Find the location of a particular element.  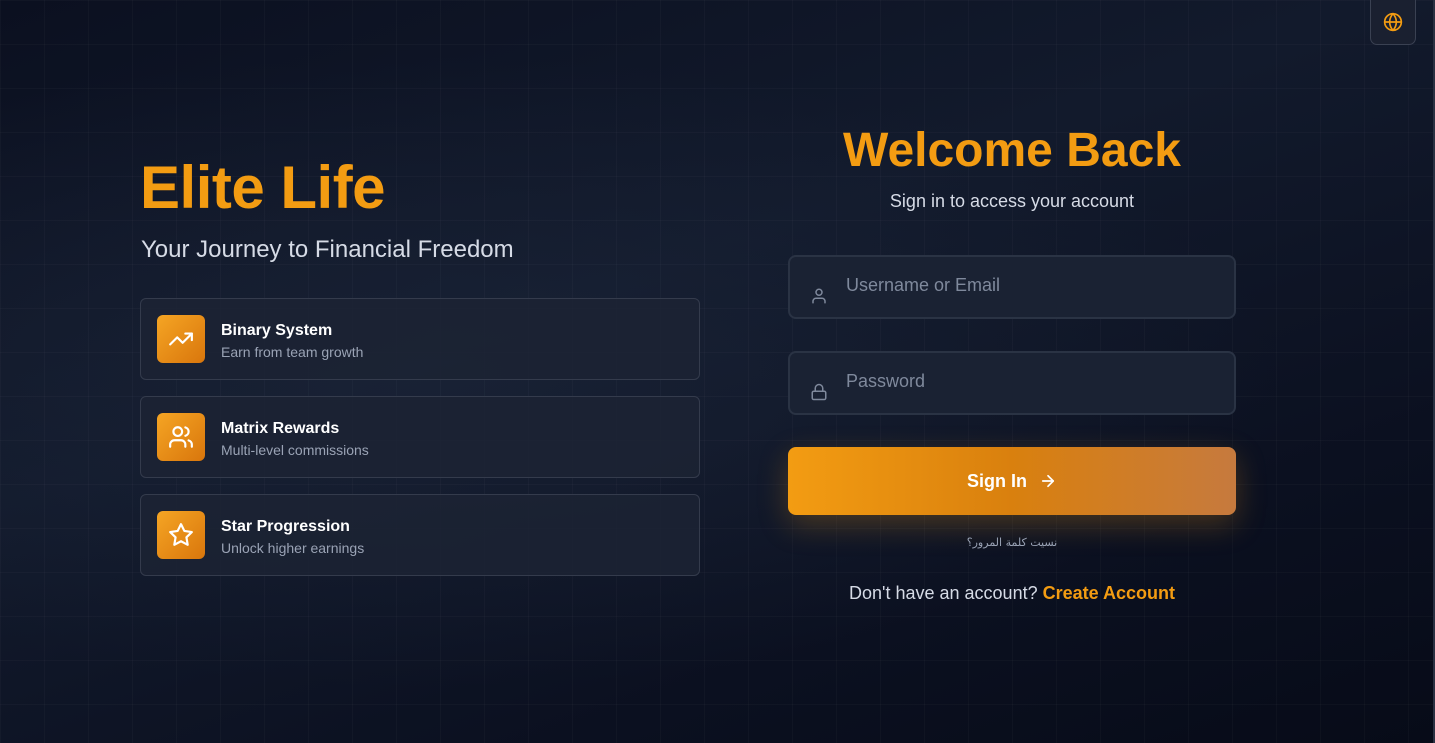

star-icon is located at coordinates (181, 534).